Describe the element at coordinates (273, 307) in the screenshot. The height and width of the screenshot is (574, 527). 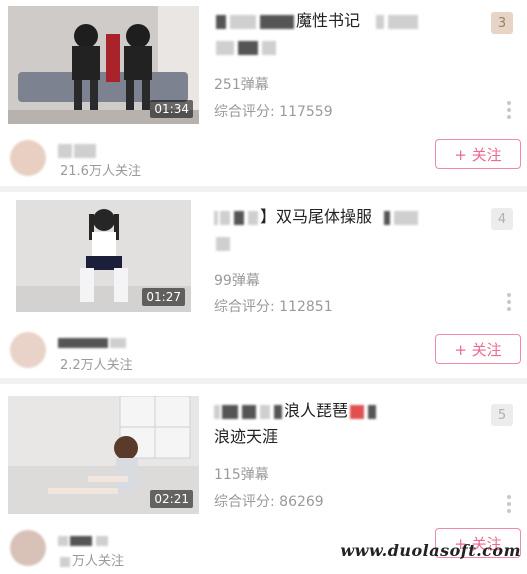
I see `score: 综合评分: 112851` at that location.